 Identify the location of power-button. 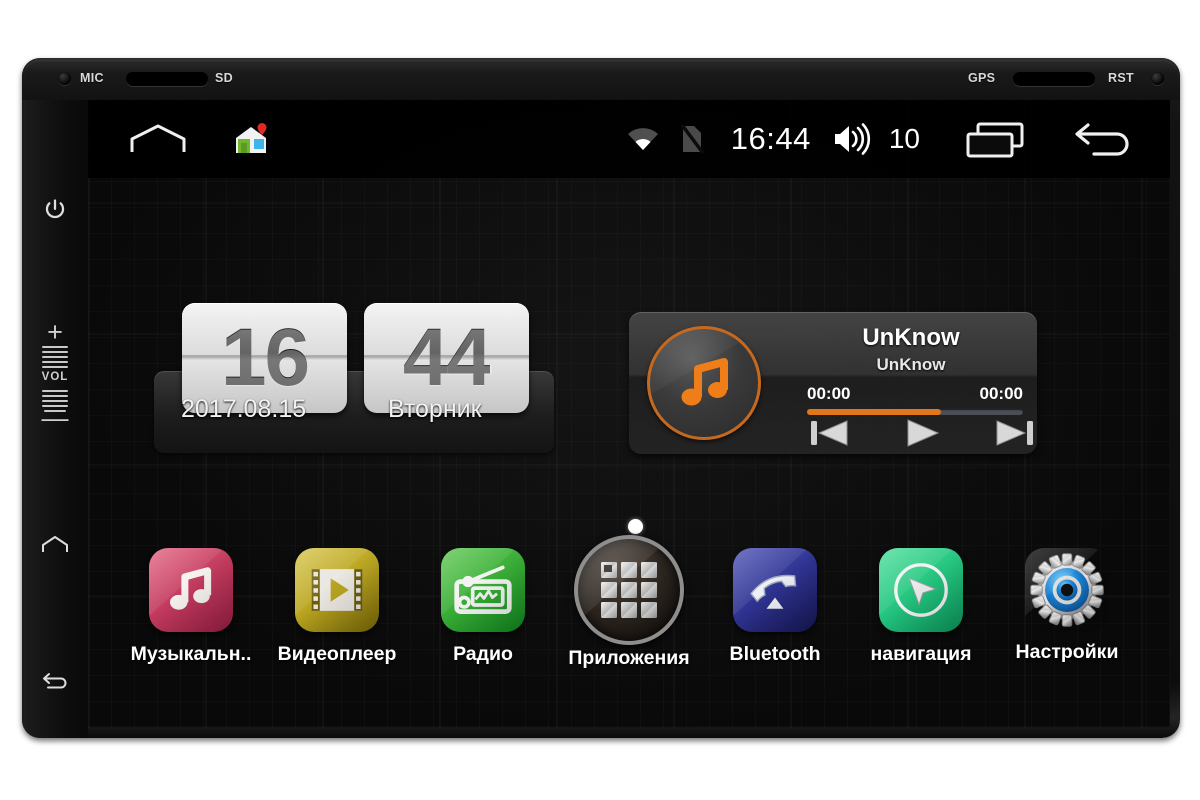
(55, 210).